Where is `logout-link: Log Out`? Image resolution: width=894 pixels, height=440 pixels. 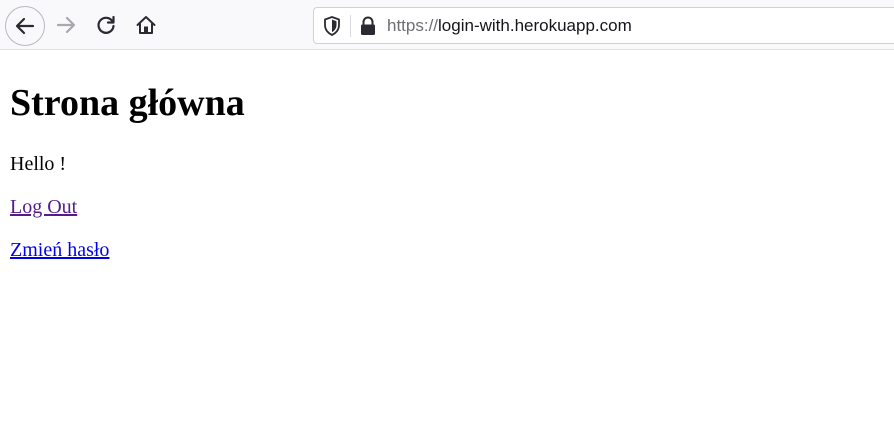 logout-link: Log Out is located at coordinates (43, 207).